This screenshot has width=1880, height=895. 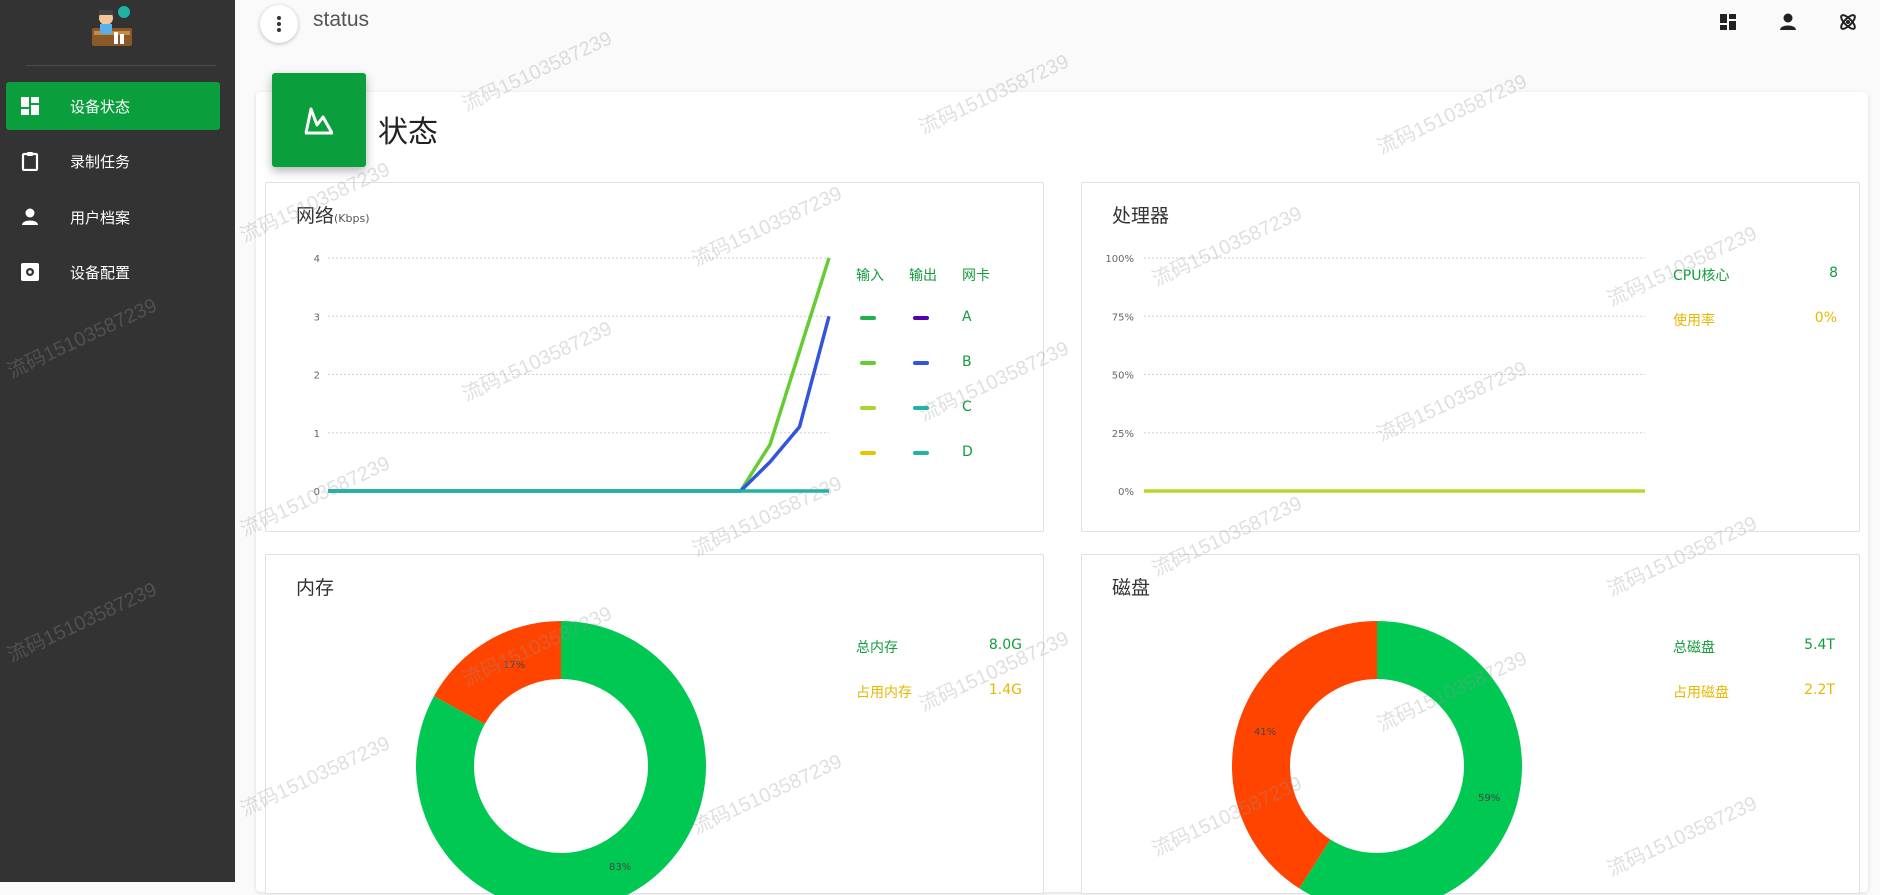 I want to click on card-header-badge, so click(x=319, y=120).